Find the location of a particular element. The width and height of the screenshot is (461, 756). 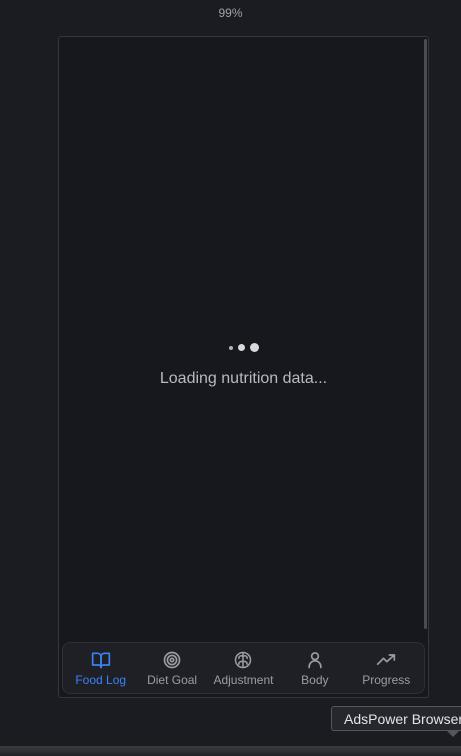

nav-item-label: Adjustment is located at coordinates (243, 679).